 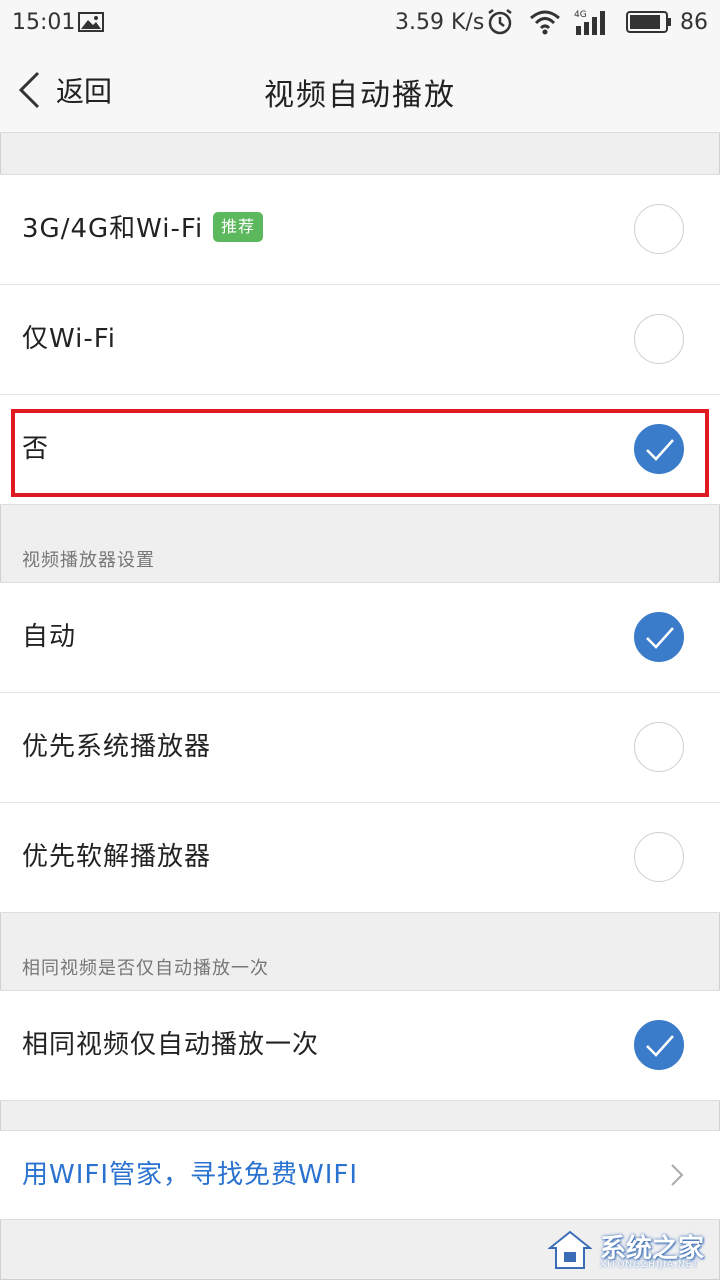 I want to click on option-auto: 自动, so click(x=360, y=638).